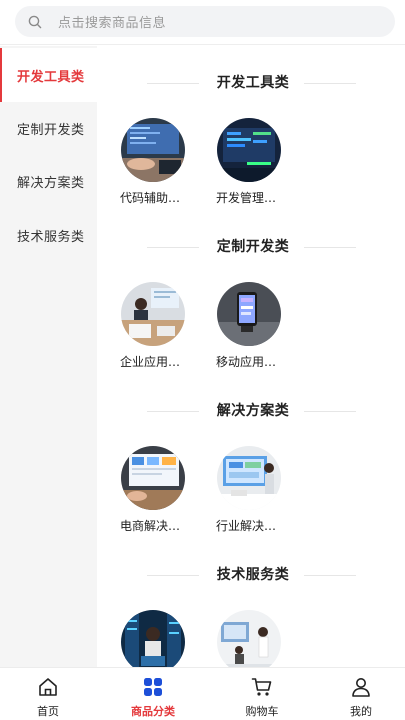  What do you see at coordinates (249, 150) in the screenshot?
I see `dev-management-photo` at bounding box center [249, 150].